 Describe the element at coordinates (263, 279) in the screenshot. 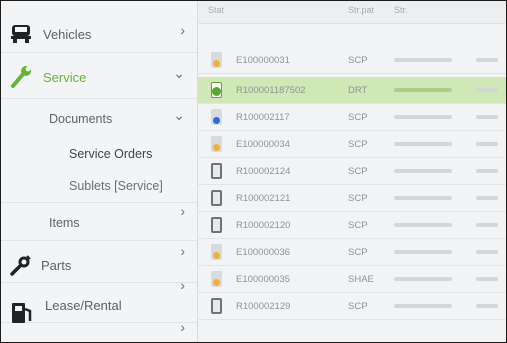

I see `order-id: E100000035` at that location.